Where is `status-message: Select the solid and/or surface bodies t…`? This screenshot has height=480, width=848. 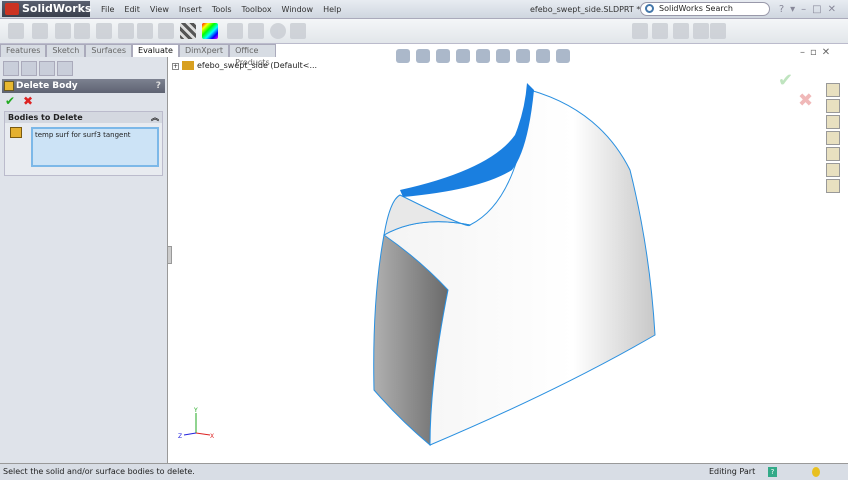 status-message: Select the solid and/or surface bodies t… is located at coordinates (99, 471).